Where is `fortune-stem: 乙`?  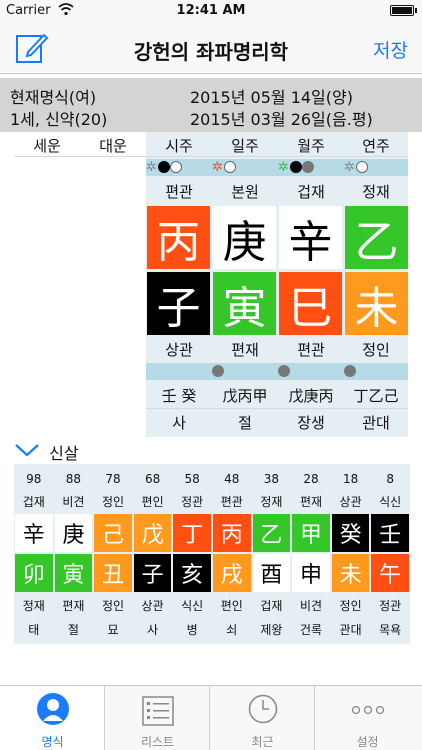 fortune-stem: 乙 is located at coordinates (271, 533).